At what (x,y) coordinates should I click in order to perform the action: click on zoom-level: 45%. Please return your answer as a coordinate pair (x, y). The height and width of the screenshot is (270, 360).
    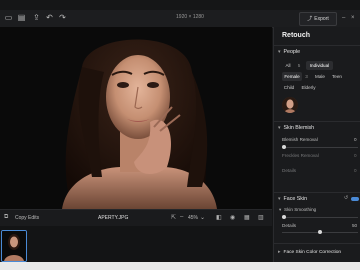
    Looking at the image, I should click on (193, 218).